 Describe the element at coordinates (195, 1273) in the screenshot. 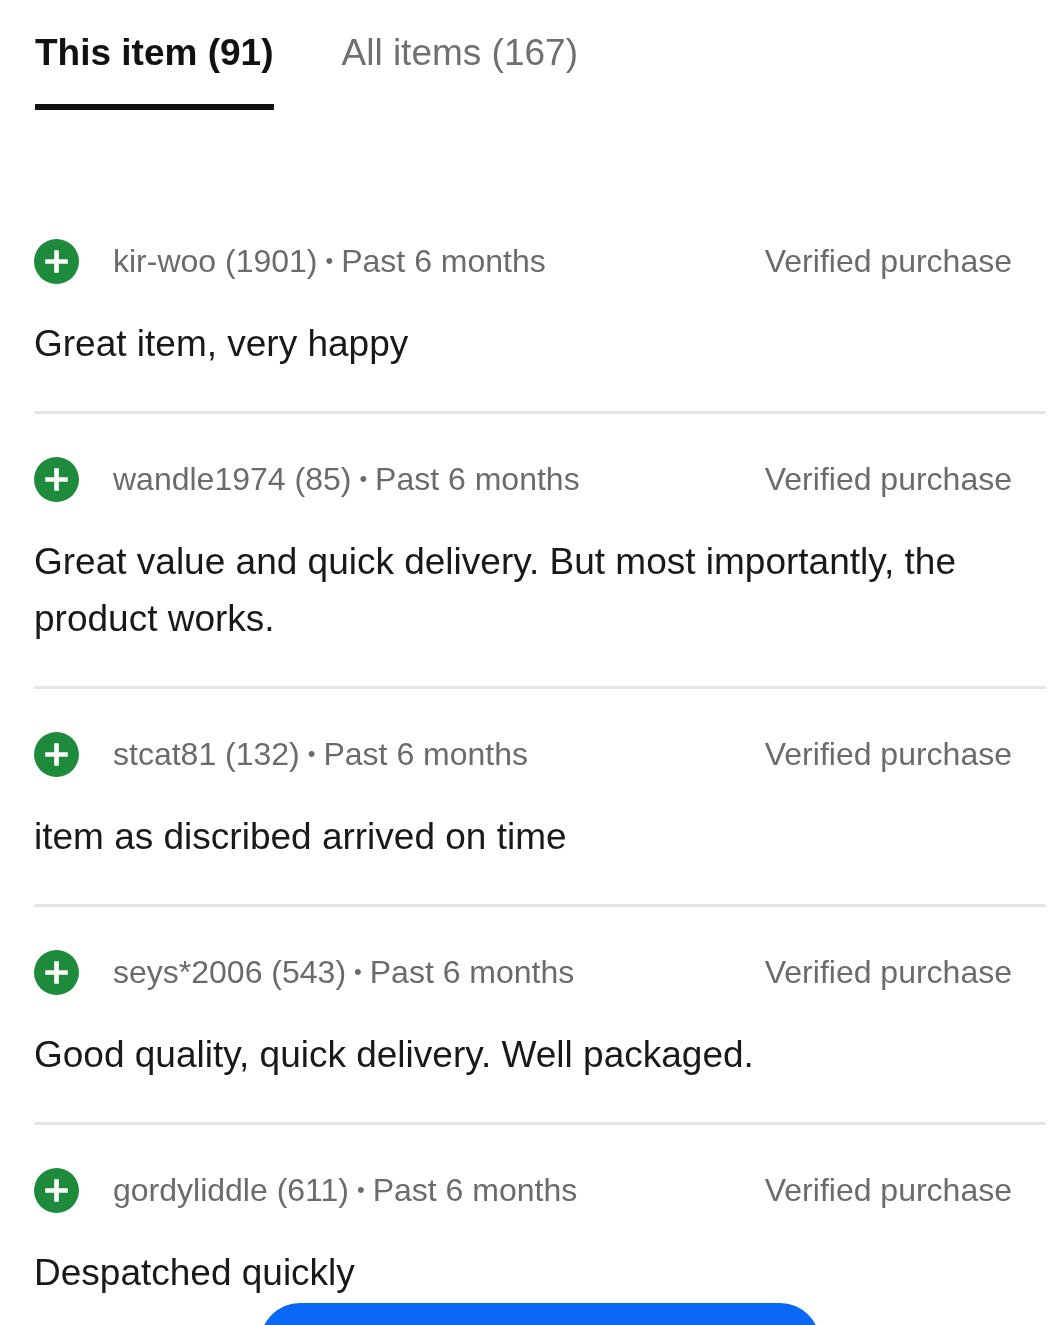

I see `review-text: Despatched quickly` at that location.